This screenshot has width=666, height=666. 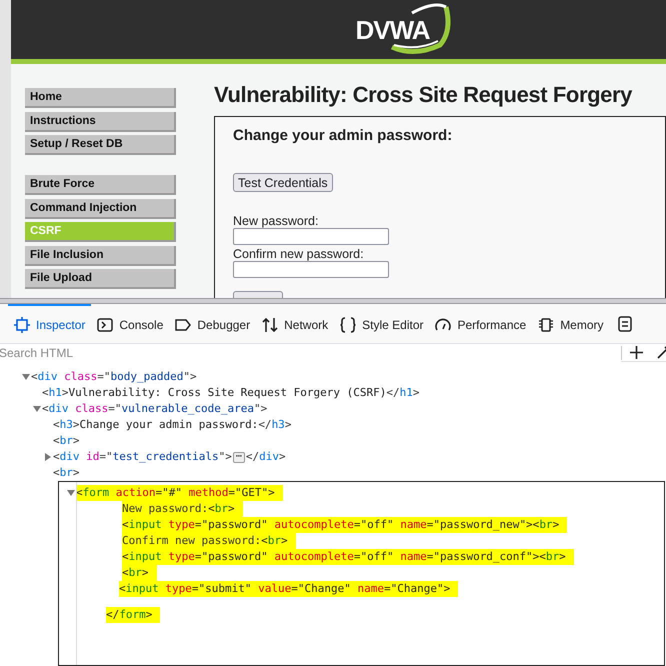 I want to click on menu-item: Brute Force, so click(x=100, y=185).